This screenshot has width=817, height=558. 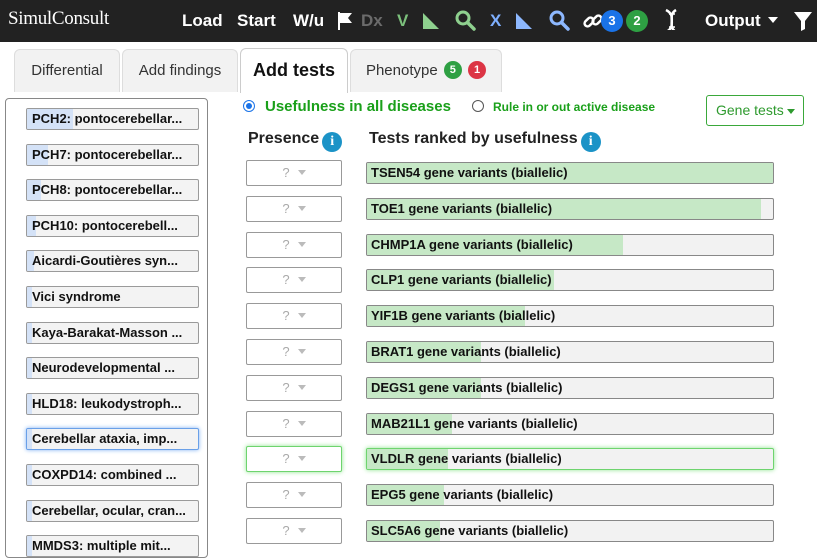 I want to click on search-green-icon, so click(x=465, y=20).